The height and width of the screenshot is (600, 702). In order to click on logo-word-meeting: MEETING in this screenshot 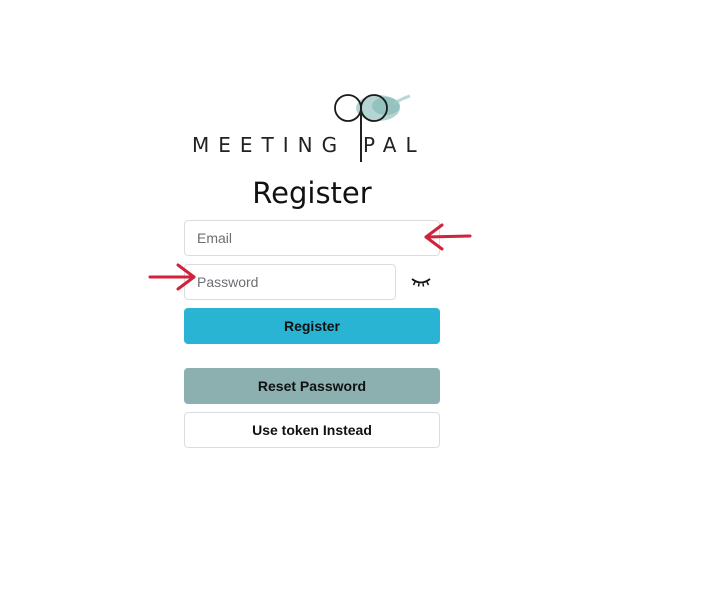, I will do `click(269, 145)`.